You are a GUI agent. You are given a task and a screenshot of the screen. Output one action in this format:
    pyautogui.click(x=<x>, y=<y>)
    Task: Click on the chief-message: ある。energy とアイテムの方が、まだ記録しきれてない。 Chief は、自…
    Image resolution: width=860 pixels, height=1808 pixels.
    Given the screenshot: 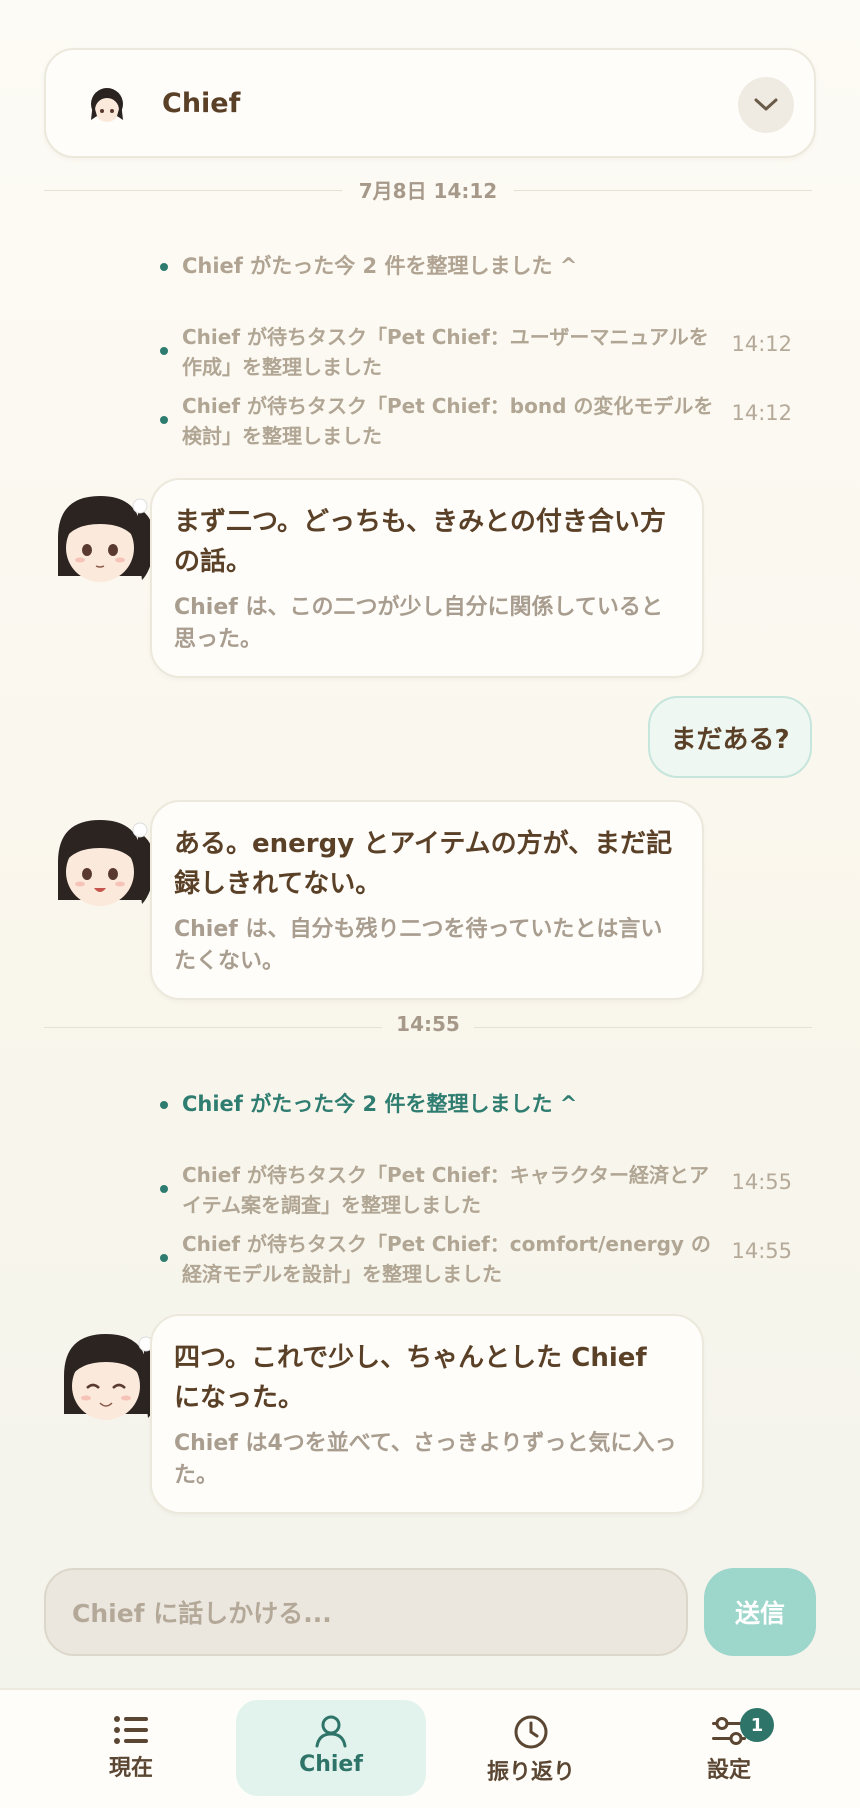 What is the action you would take?
    pyautogui.click(x=427, y=900)
    